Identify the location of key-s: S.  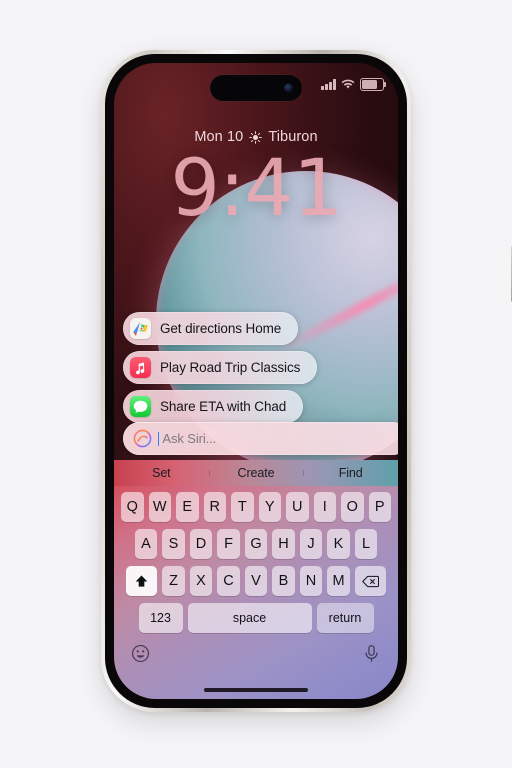
(173, 544).